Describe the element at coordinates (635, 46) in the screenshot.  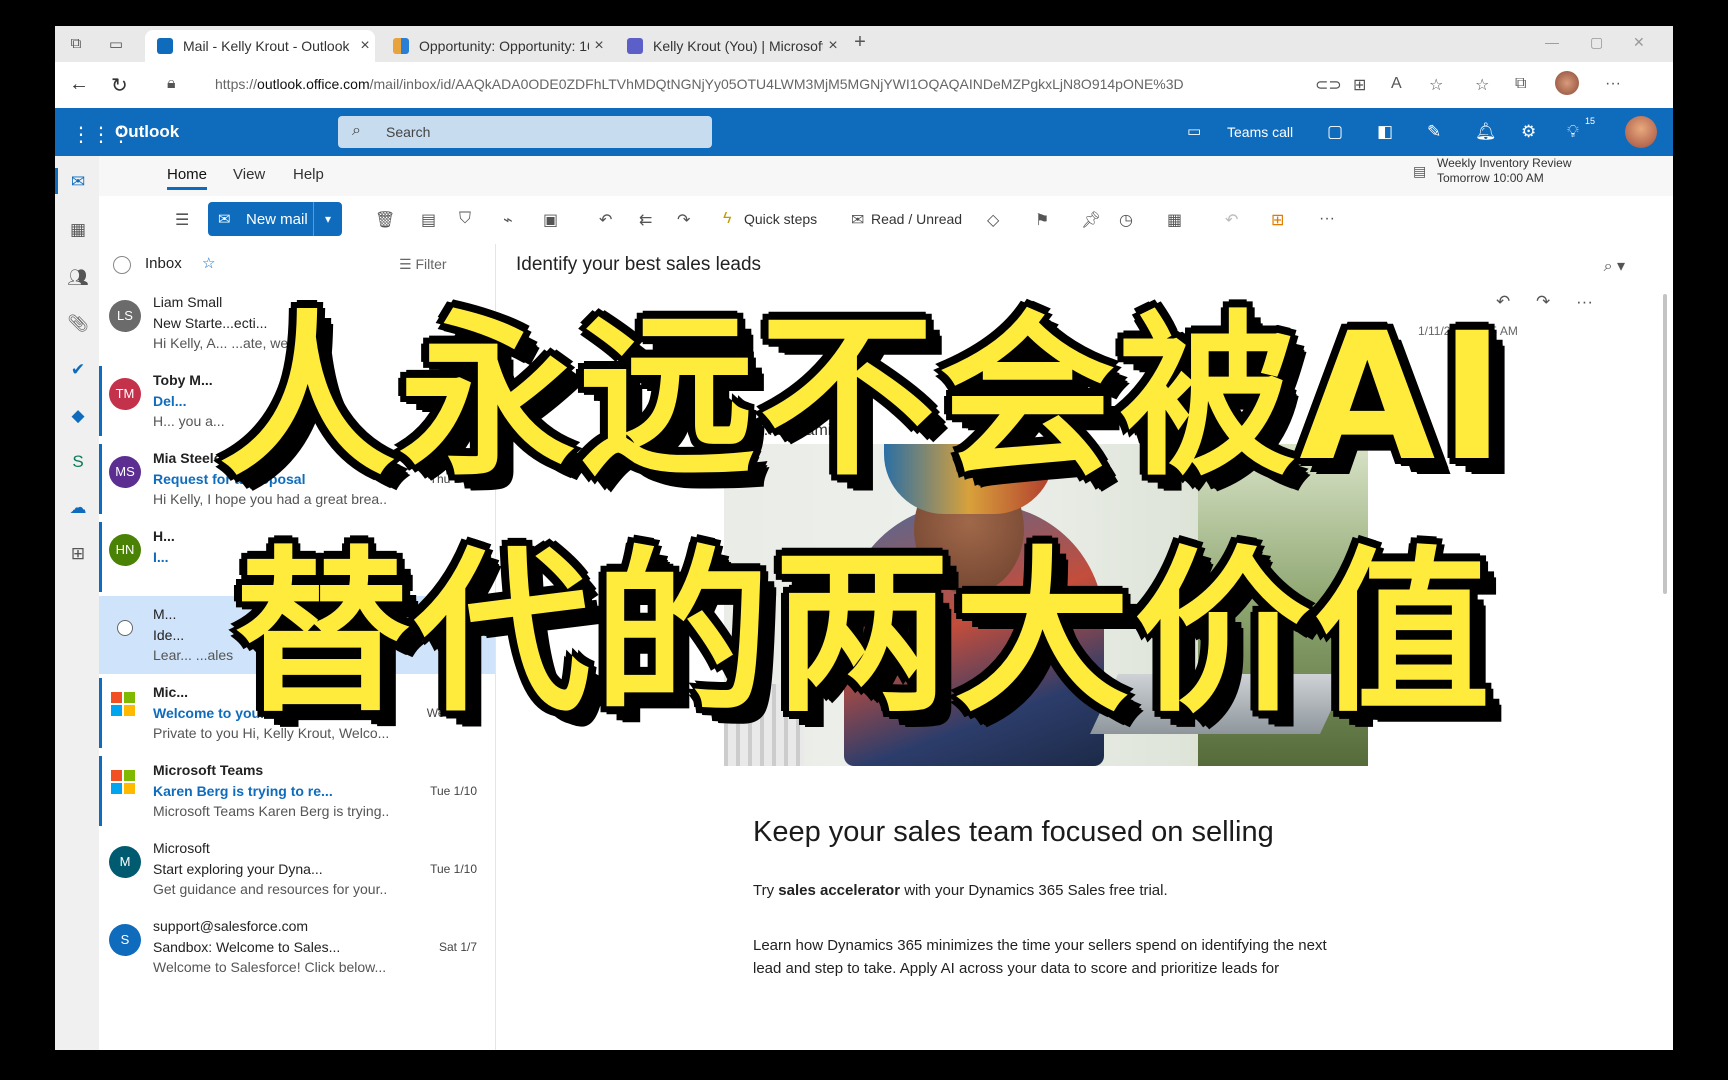
I see `teams-icon` at that location.